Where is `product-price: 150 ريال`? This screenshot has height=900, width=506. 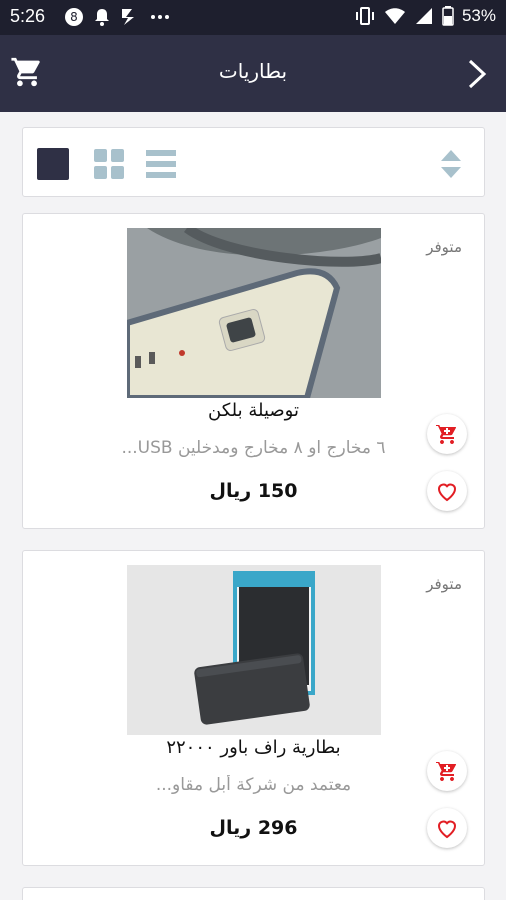 product-price: 150 ريال is located at coordinates (253, 491).